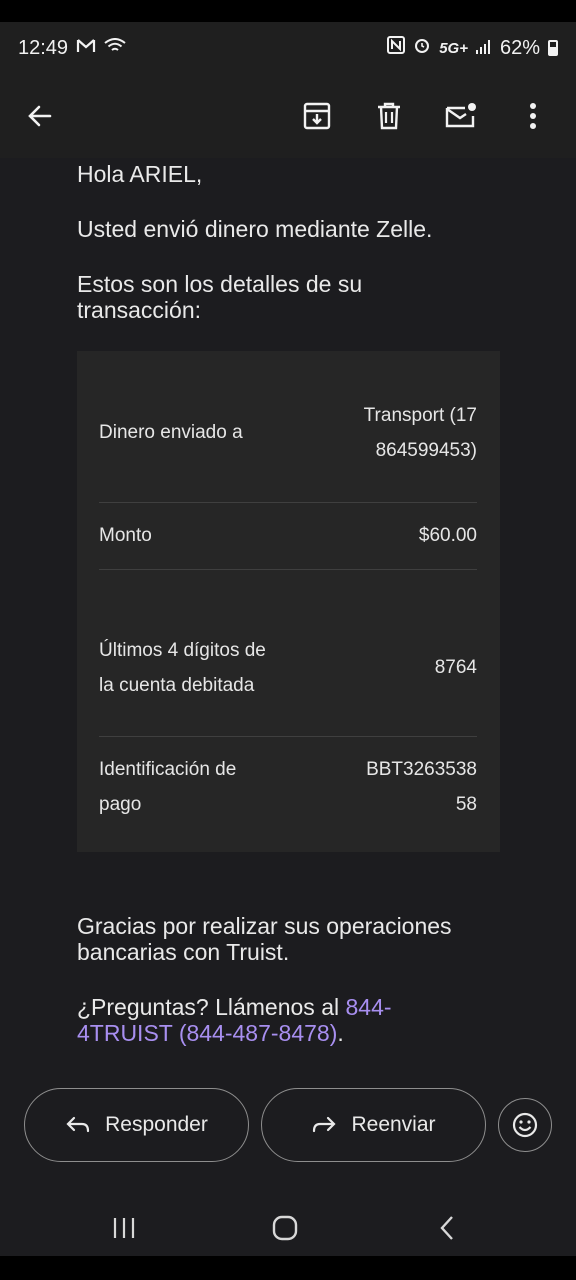 This screenshot has height=1280, width=576. What do you see at coordinates (483, 48) in the screenshot?
I see `signal-icon` at bounding box center [483, 48].